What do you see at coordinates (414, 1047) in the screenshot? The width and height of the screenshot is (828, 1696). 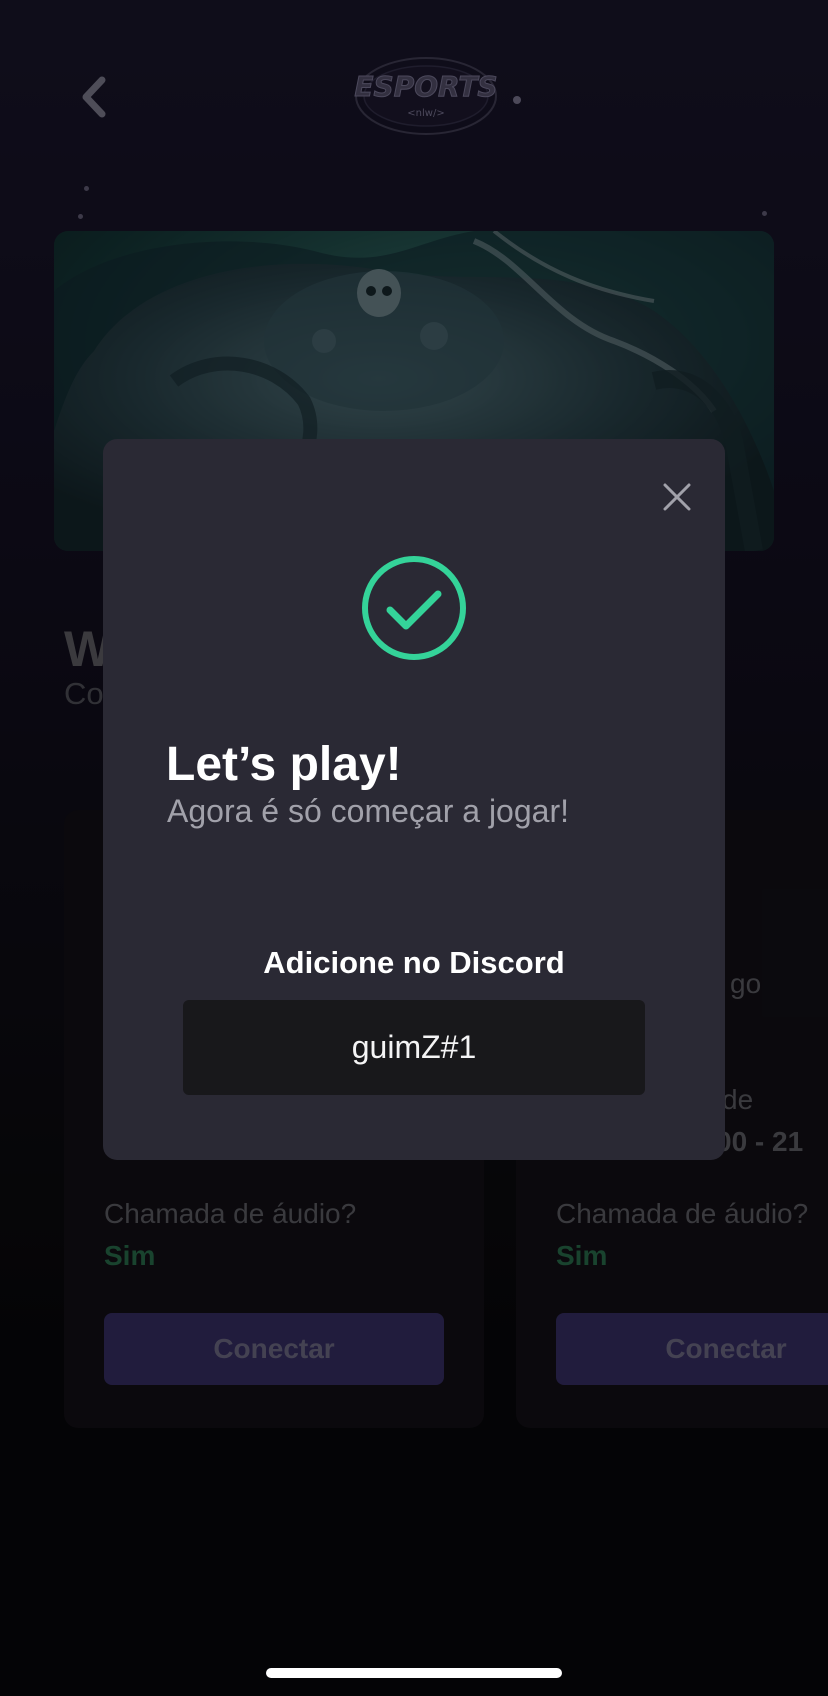 I see `discord-username-box: guimZ#1` at bounding box center [414, 1047].